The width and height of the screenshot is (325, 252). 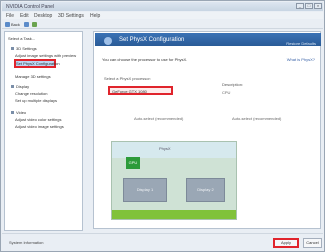 I want to click on forward-button, so click(x=27, y=24).